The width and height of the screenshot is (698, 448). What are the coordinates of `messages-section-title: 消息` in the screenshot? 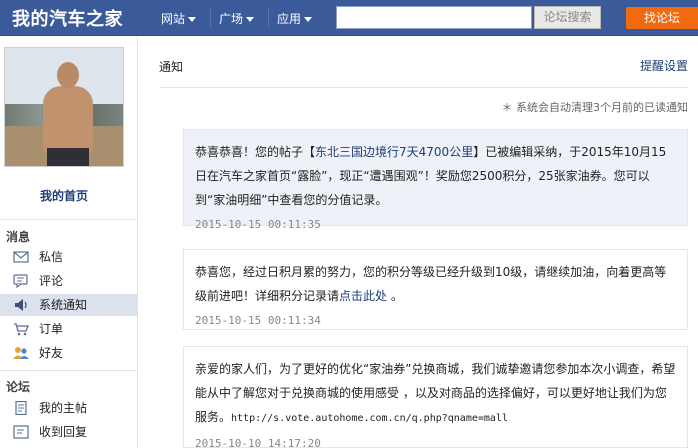 It's located at (18, 237).